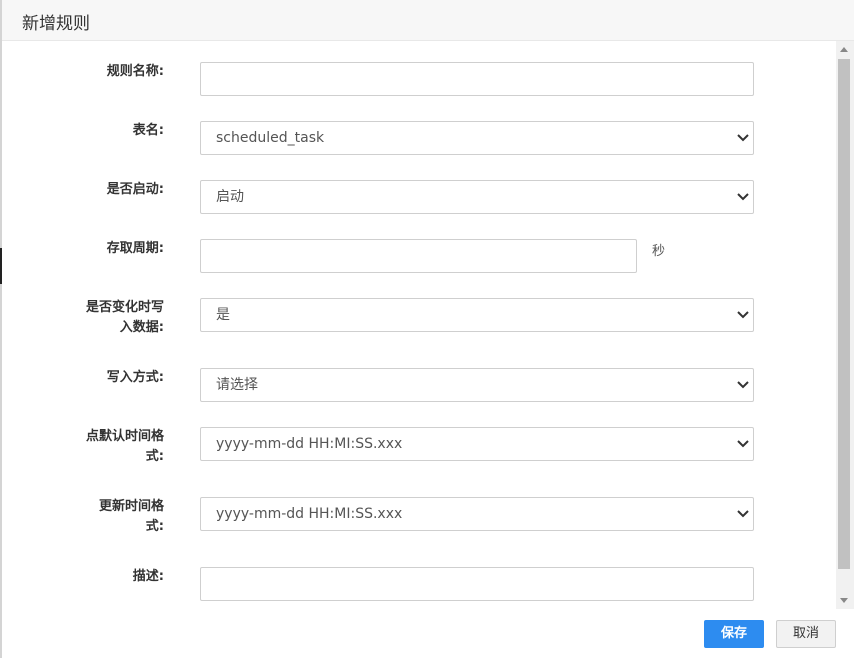 Image resolution: width=854 pixels, height=658 pixels. Describe the element at coordinates (135, 71) in the screenshot. I see `rule-name-label: 规则名称:` at that location.